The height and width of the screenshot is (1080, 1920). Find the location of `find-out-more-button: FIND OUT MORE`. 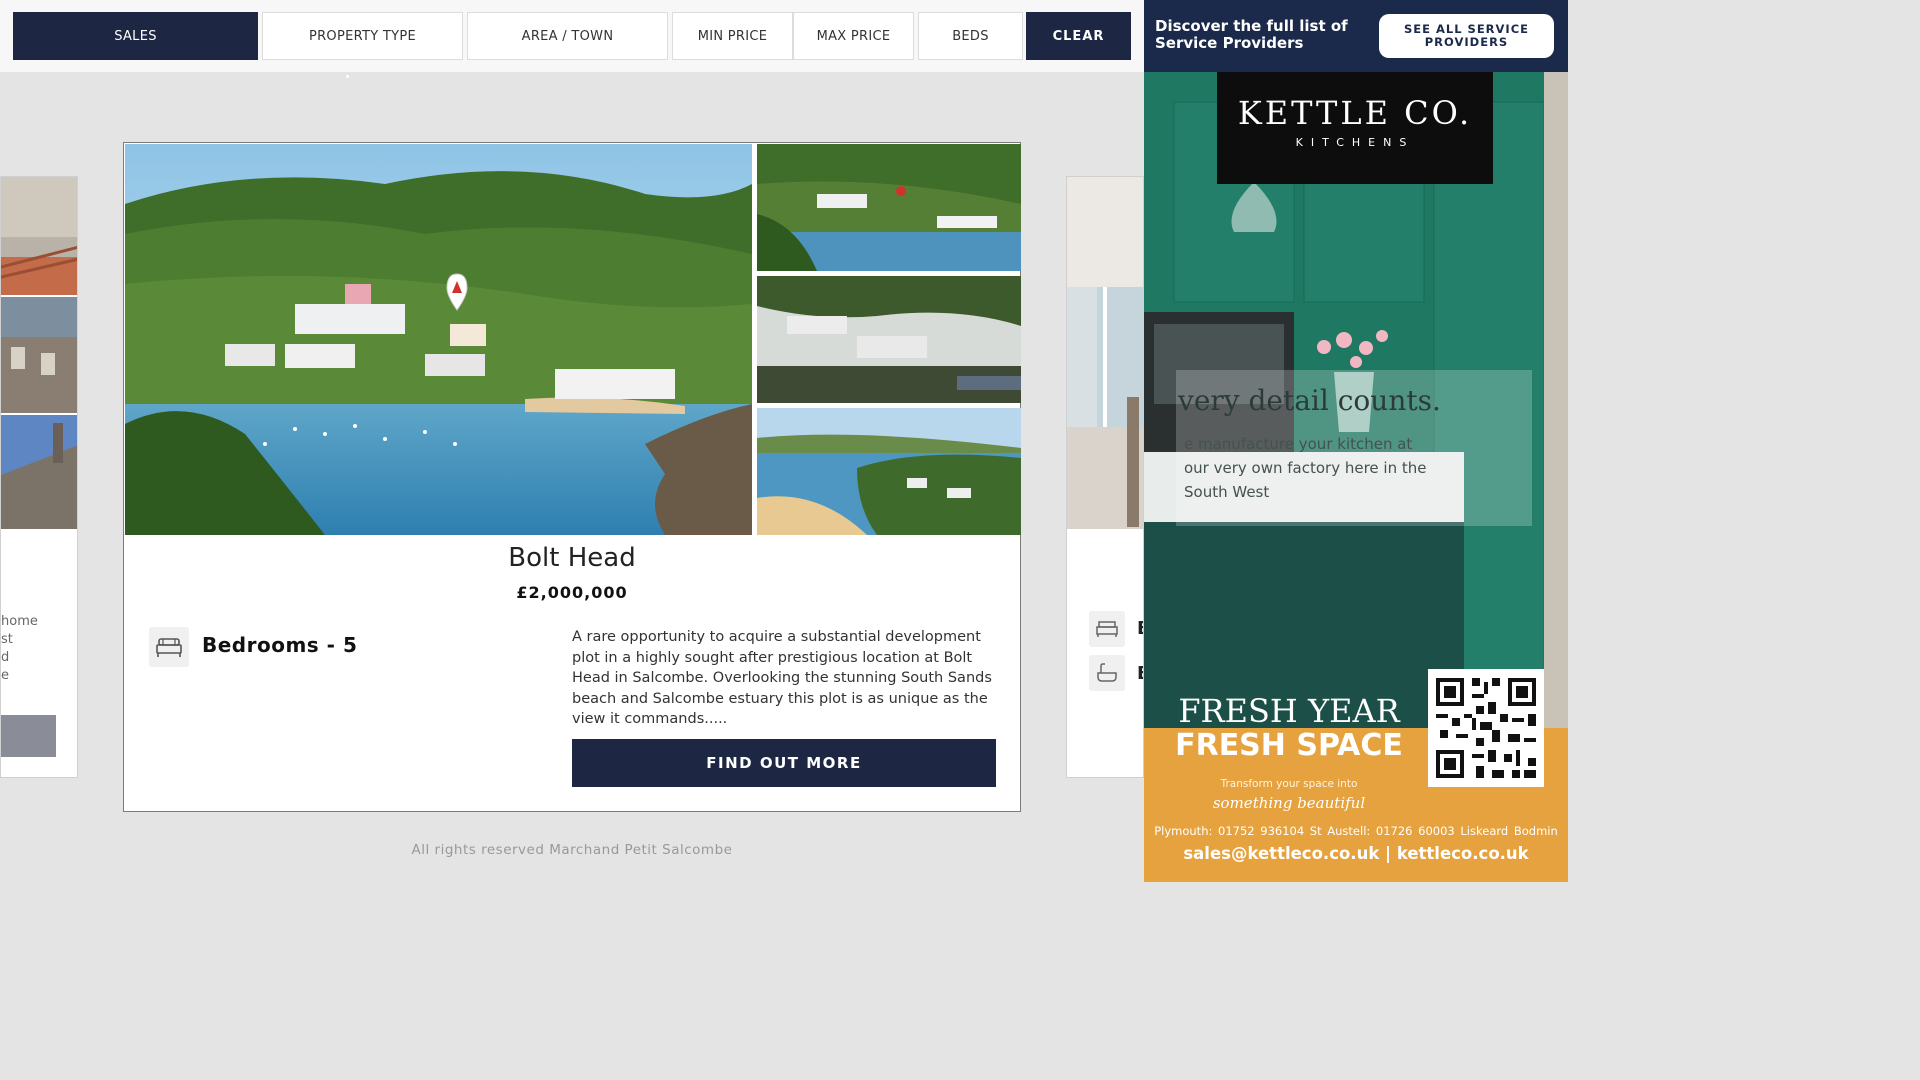

find-out-more-button: FIND OUT MORE is located at coordinates (784, 763).